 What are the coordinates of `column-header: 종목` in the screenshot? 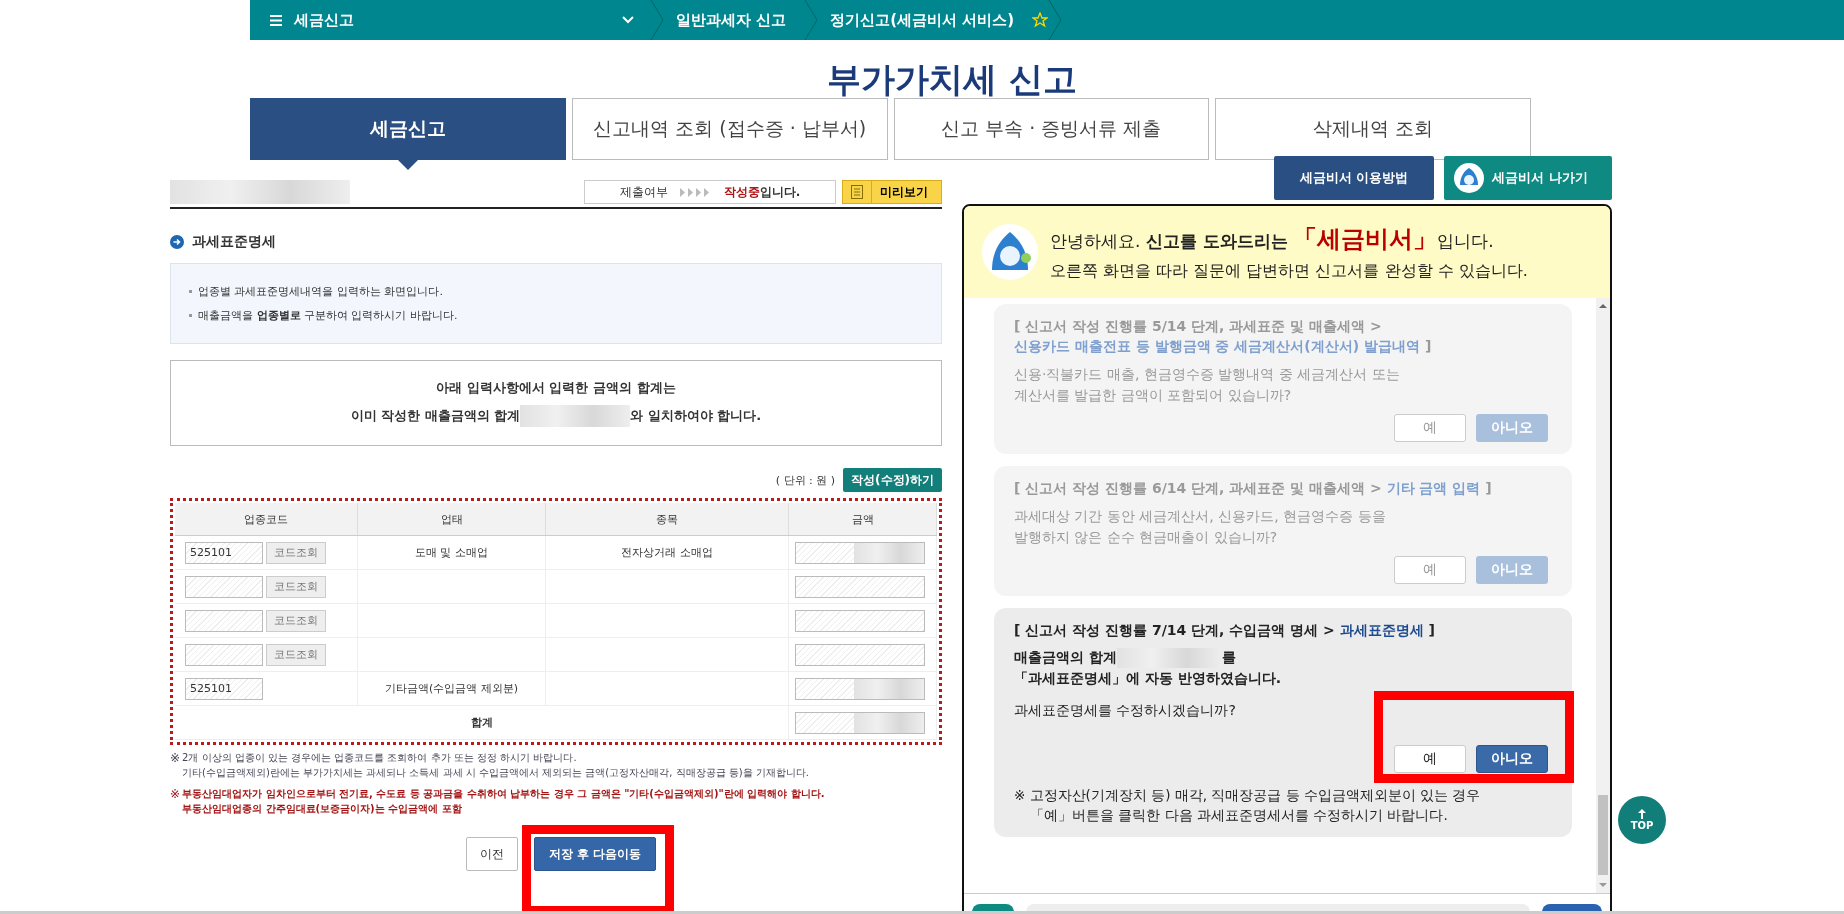 It's located at (667, 519).